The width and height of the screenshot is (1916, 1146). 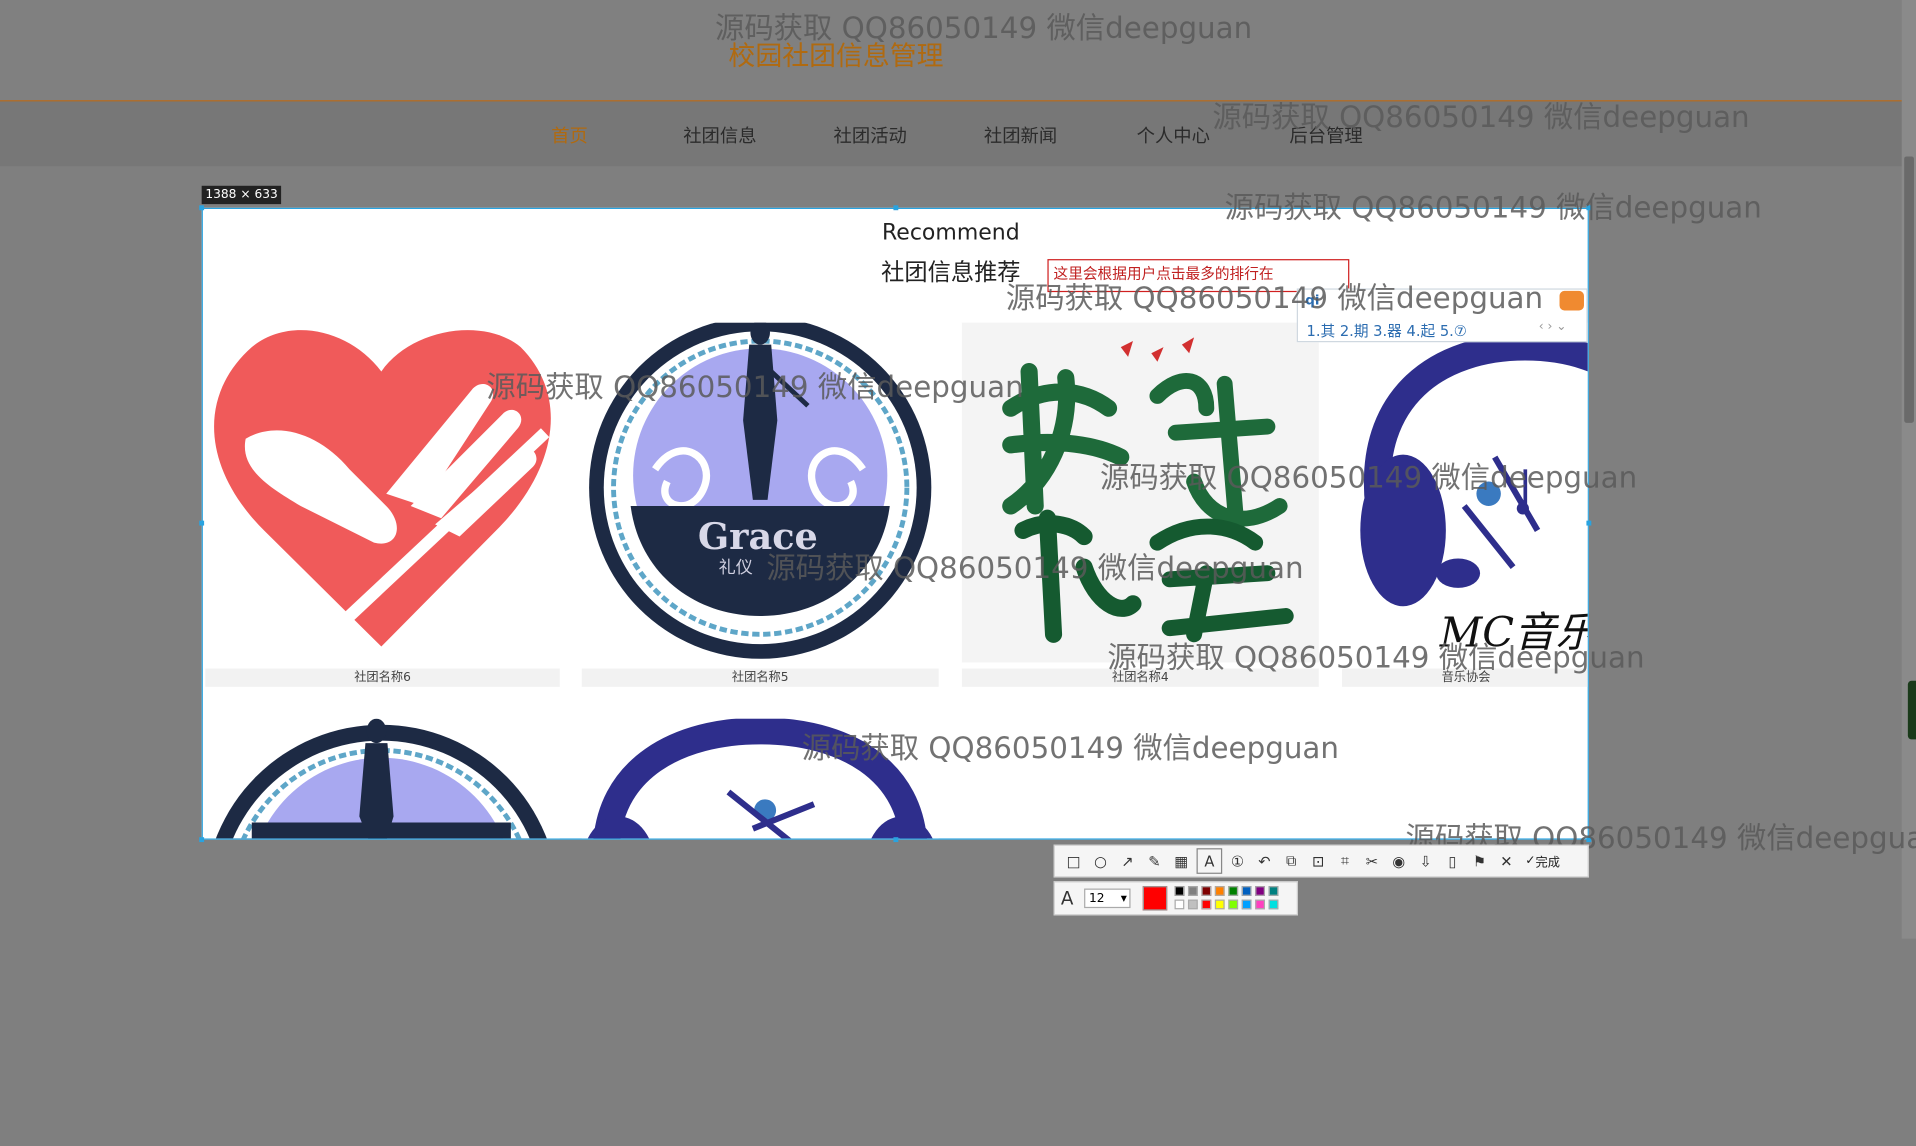 What do you see at coordinates (1198, 276) in the screenshot?
I see `annotation-textbox: 这里会根据用户点击最多的排行在` at bounding box center [1198, 276].